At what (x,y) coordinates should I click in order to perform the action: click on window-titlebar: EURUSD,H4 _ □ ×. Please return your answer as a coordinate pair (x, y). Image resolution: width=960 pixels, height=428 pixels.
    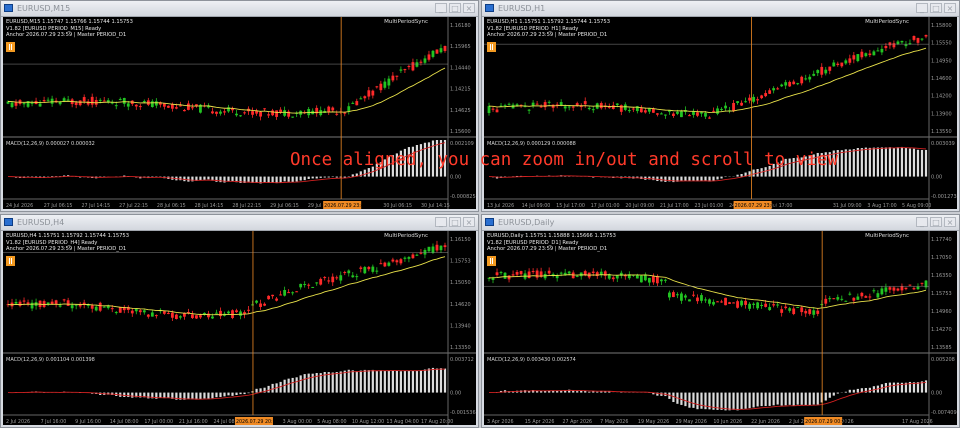
    Looking at the image, I should click on (239, 223).